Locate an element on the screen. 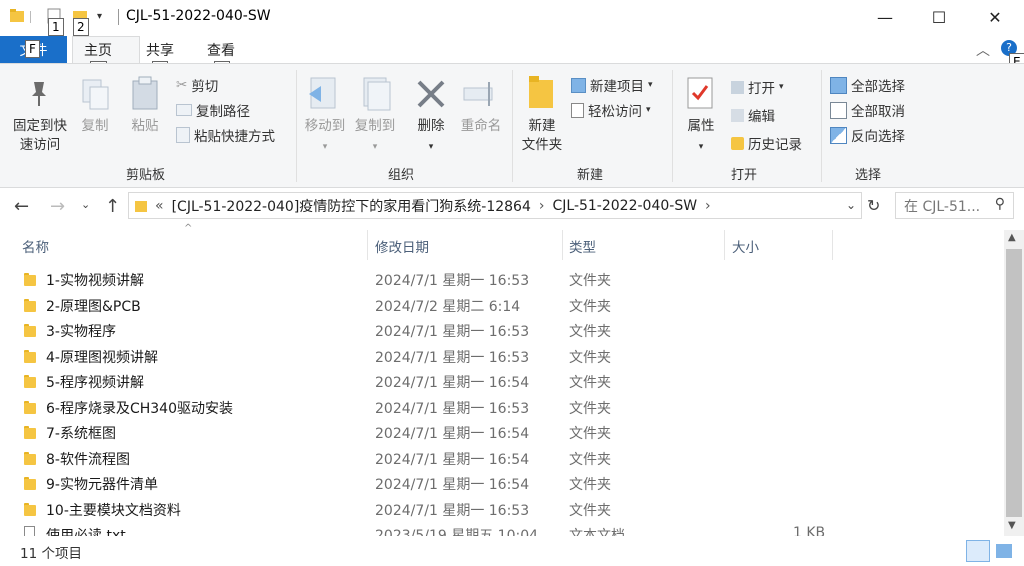 This screenshot has height=566, width=1024. easy-access-button: 轻松访问 ▾ is located at coordinates (611, 110).